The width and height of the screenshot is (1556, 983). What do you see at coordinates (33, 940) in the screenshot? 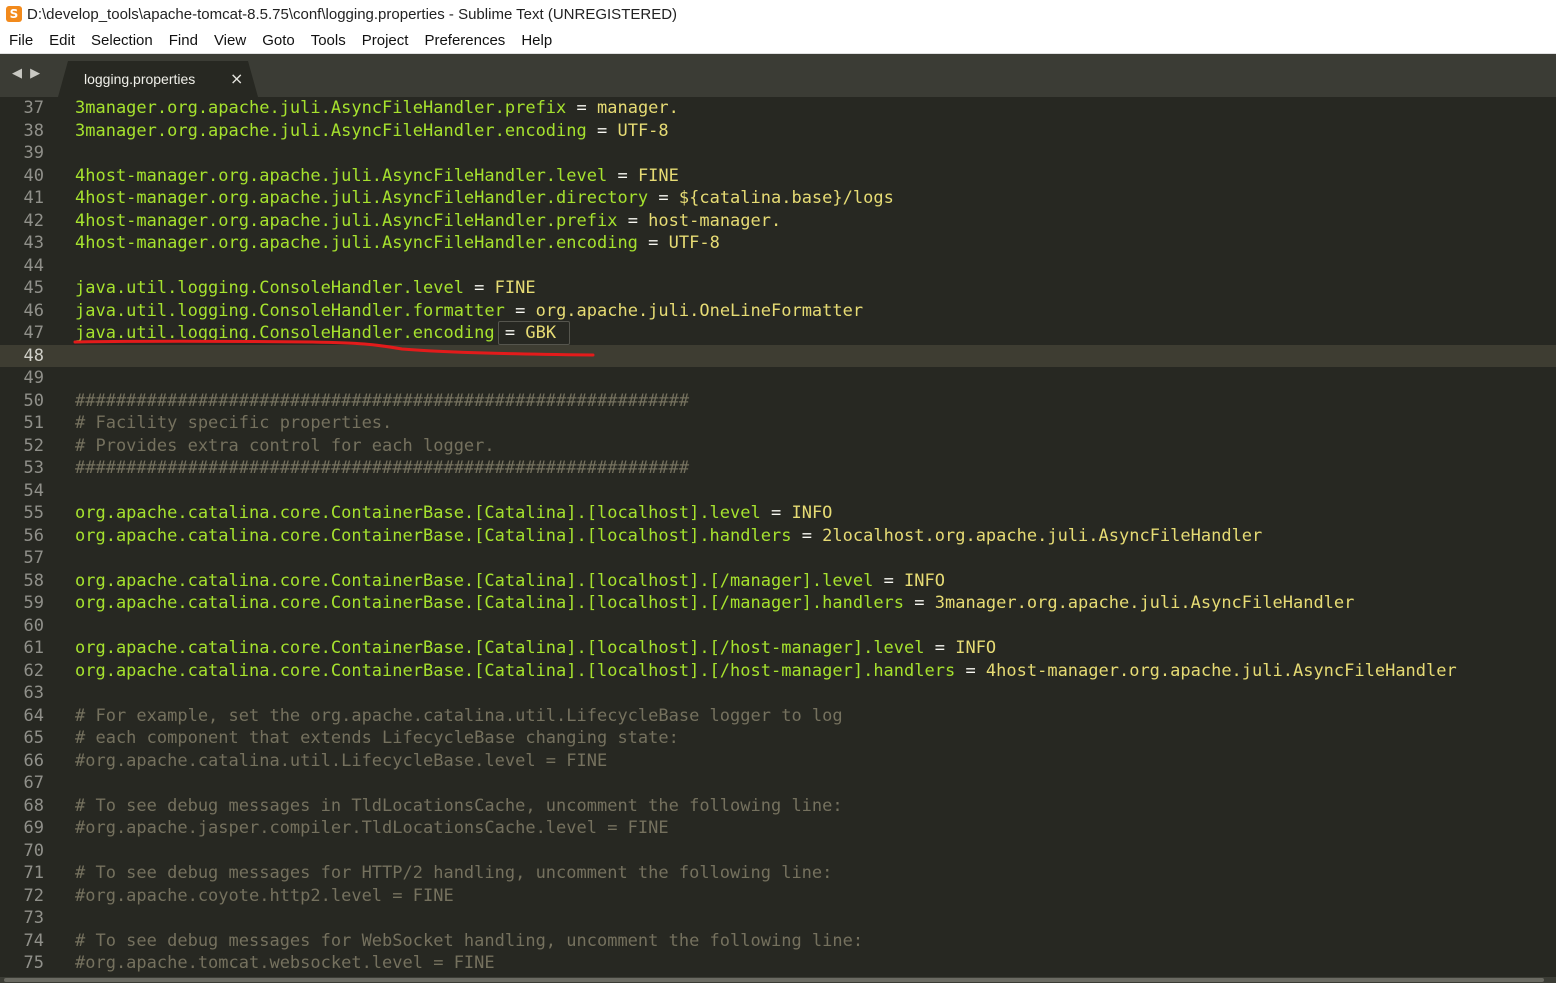
I see `line-number: 74` at bounding box center [33, 940].